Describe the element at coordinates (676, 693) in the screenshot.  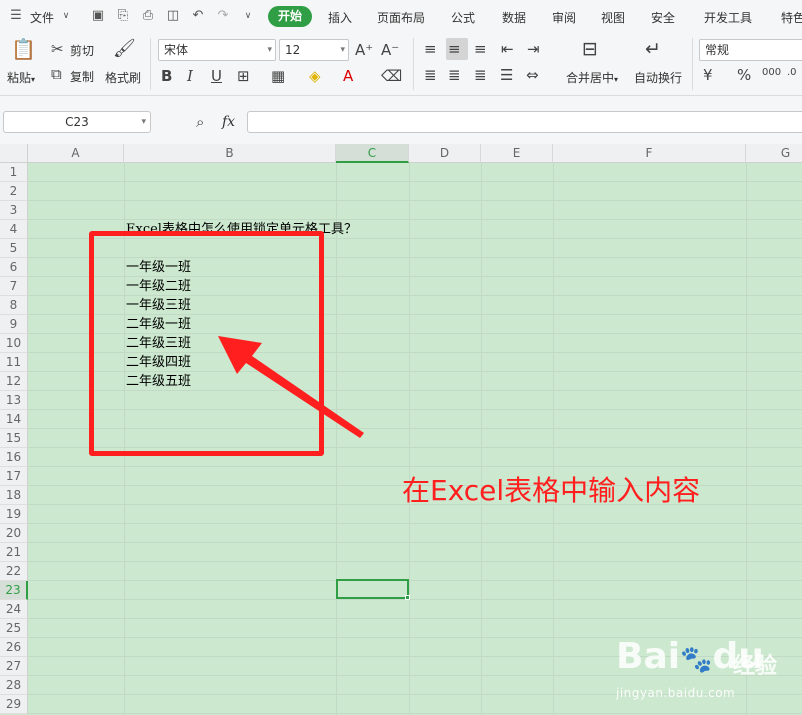
I see `watermark-url: jingyan.baidu.com` at that location.